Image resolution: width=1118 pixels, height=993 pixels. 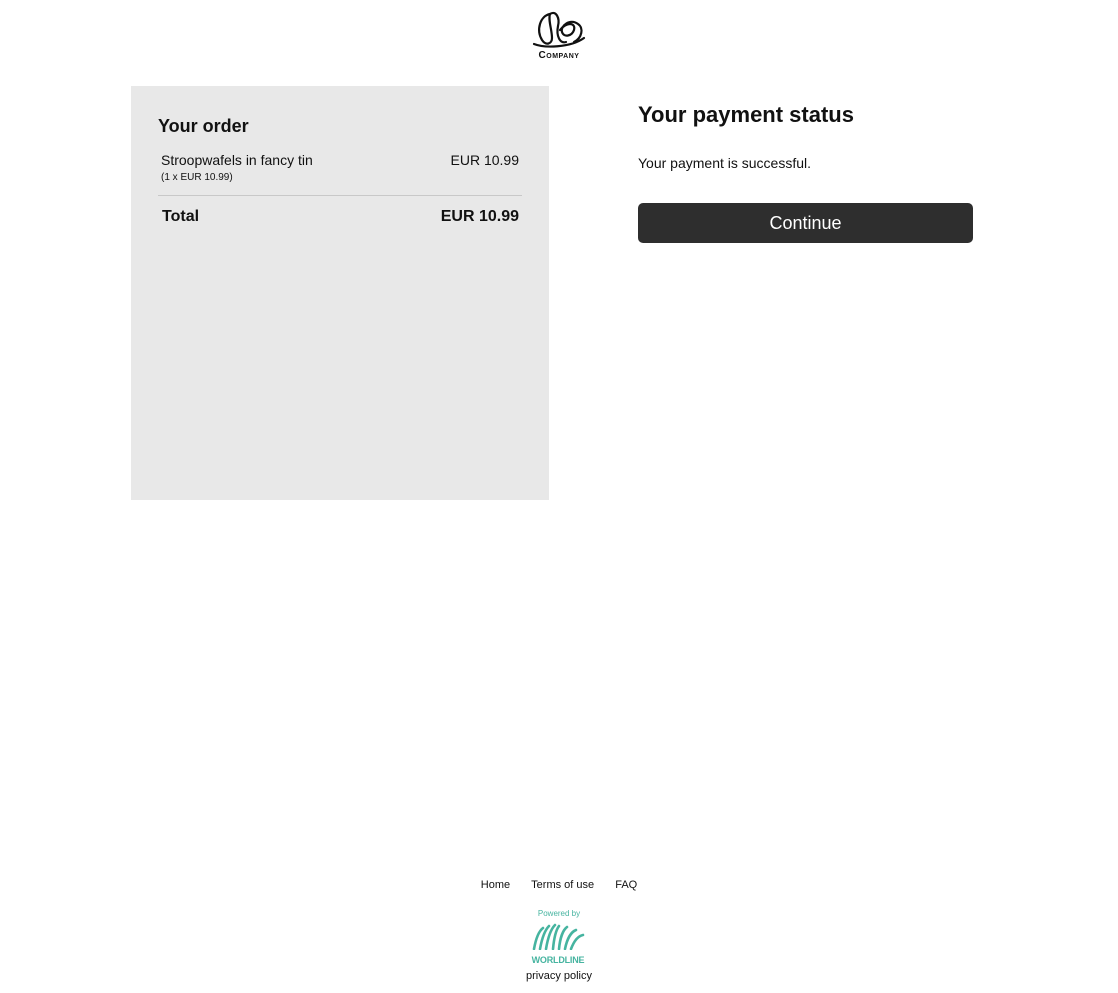 I want to click on order-title: Your order, so click(x=203, y=126).